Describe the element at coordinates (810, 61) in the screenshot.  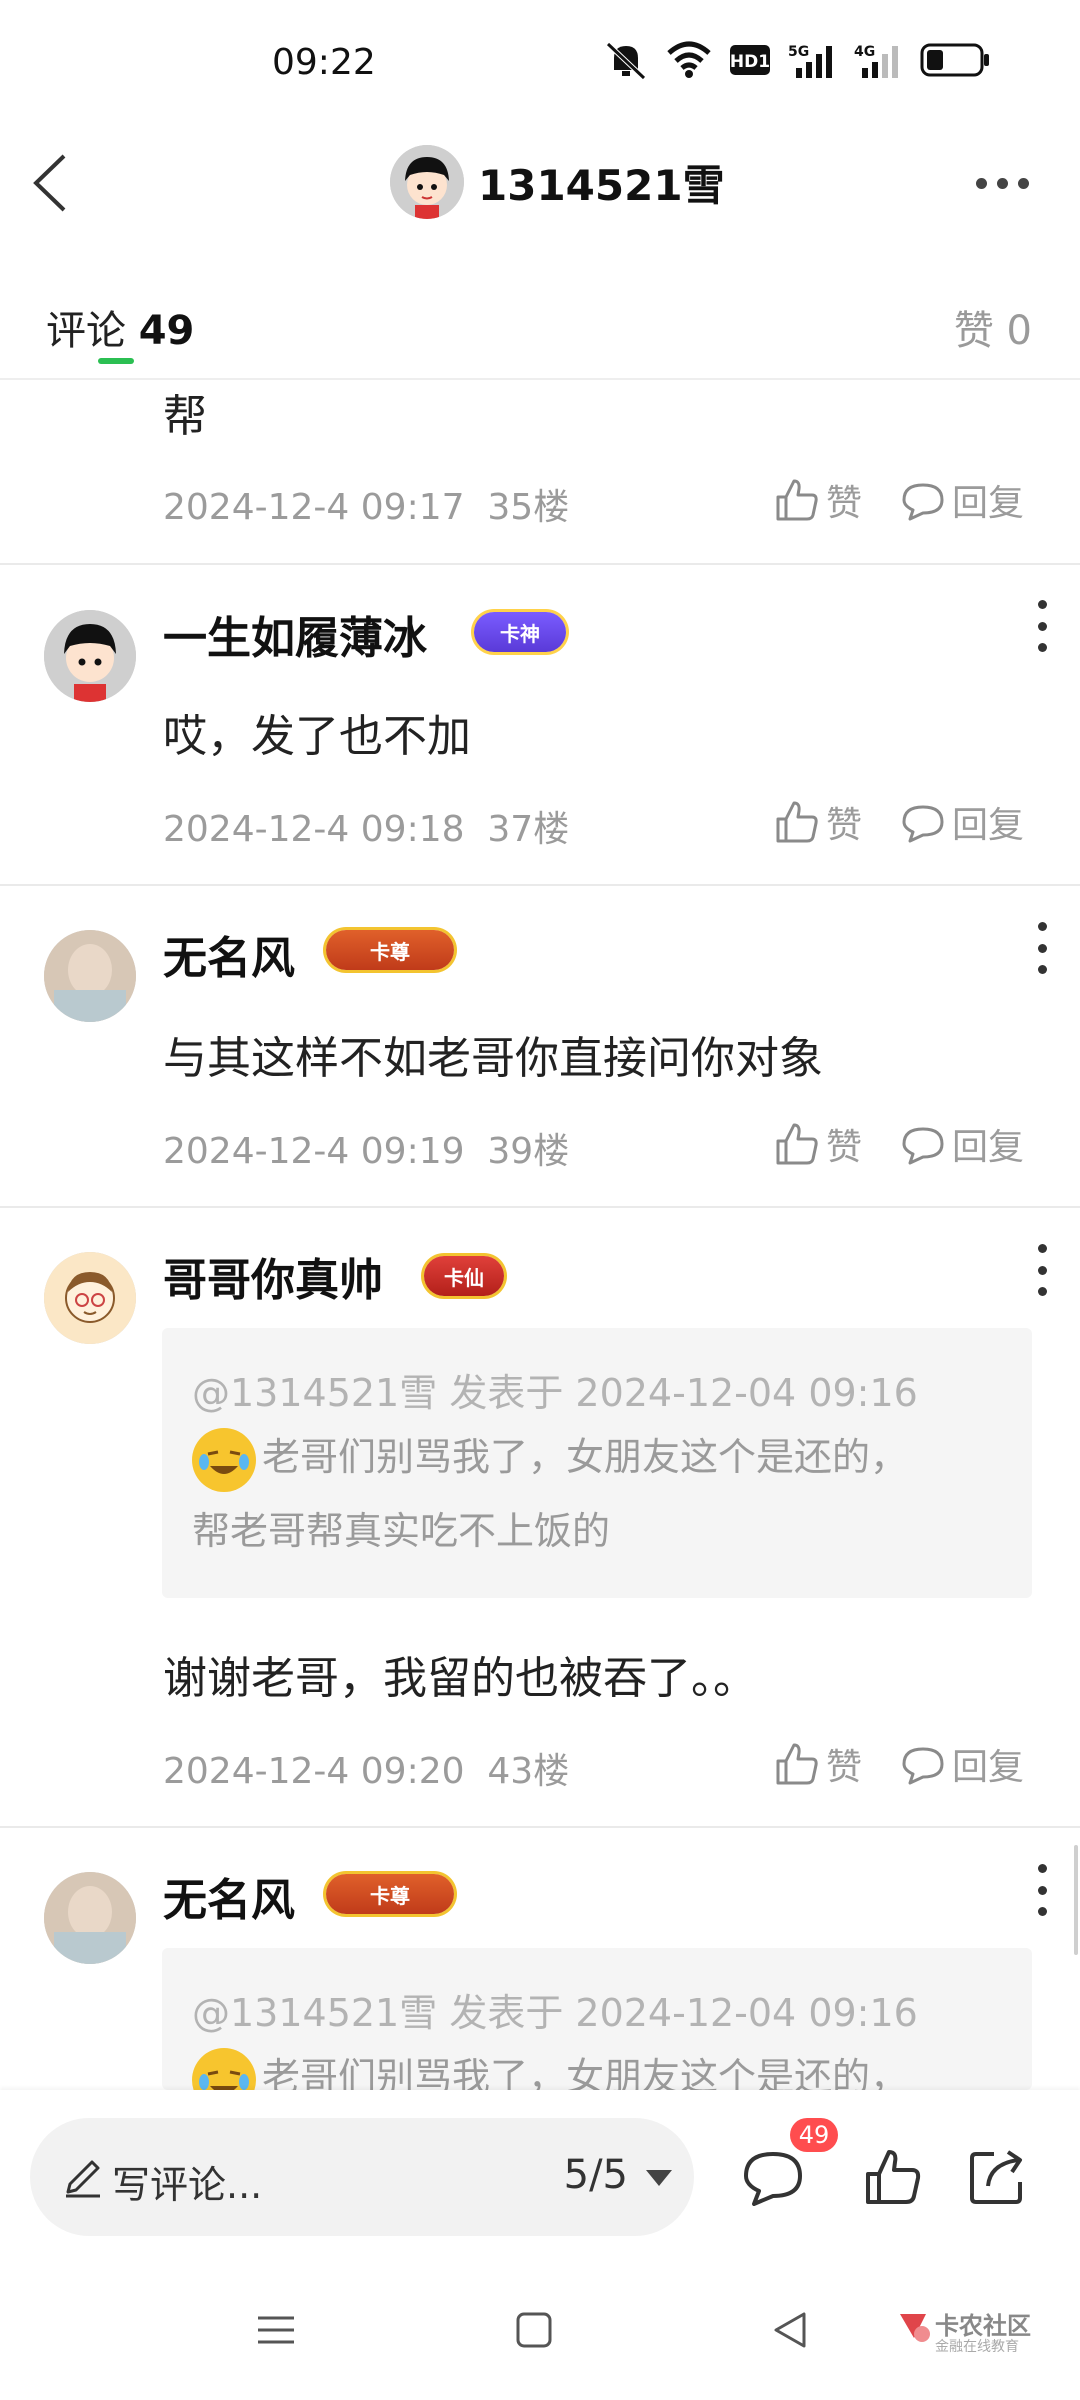
I see `signal-5g-icon: 5G` at that location.